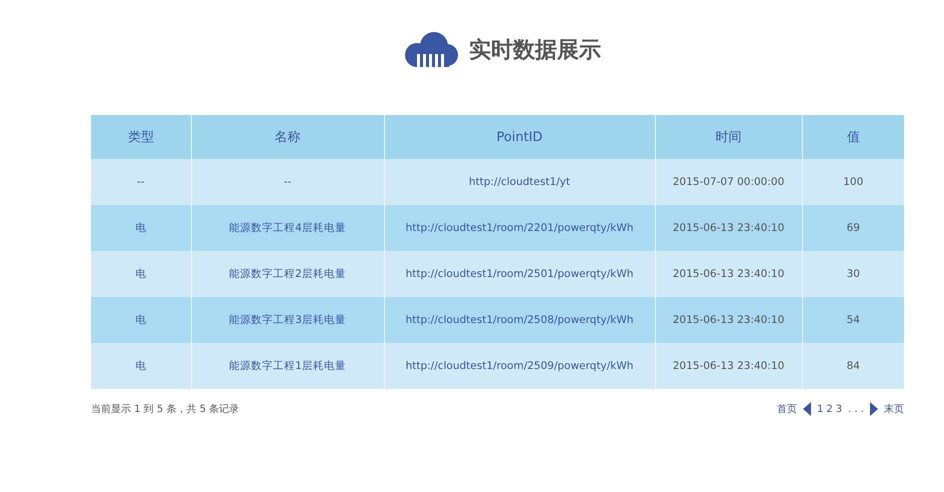  Describe the element at coordinates (853, 366) in the screenshot. I see `table-cell: 84` at that location.